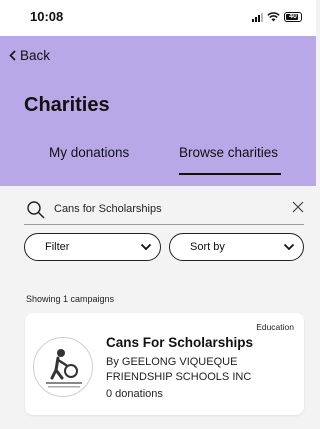  I want to click on search-icon, so click(36, 210).